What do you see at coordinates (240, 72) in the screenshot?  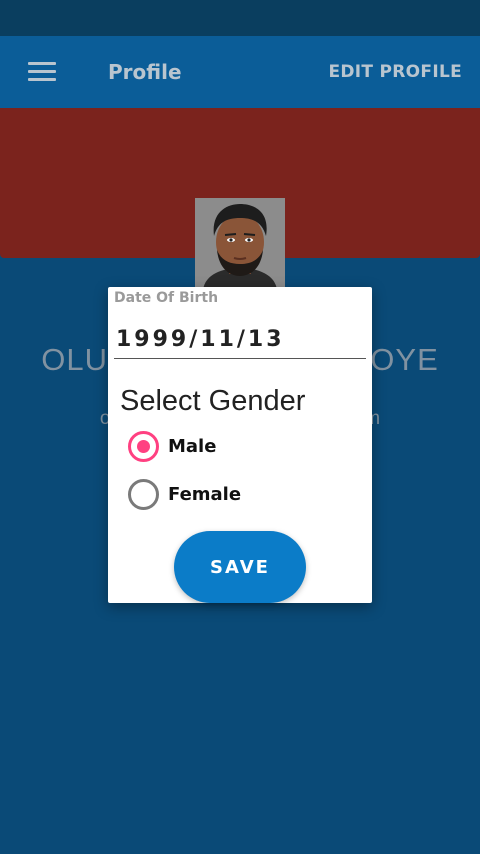 I see `app-toolbar: Profile EDIT PROFILE` at bounding box center [240, 72].